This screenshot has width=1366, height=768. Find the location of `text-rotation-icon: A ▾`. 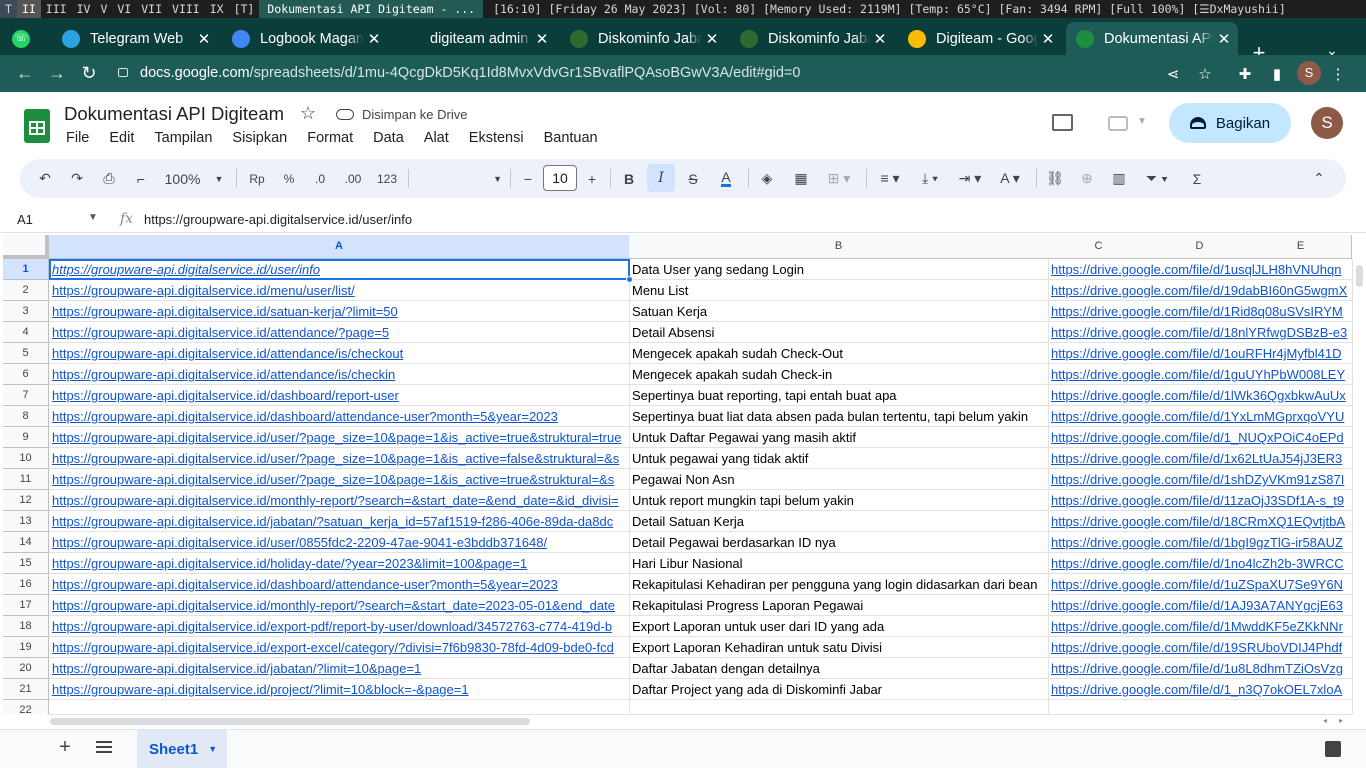

text-rotation-icon: A ▾ is located at coordinates (1010, 178).